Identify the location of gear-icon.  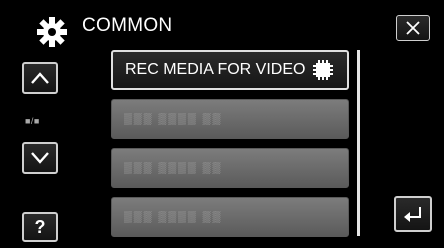
(52, 32).